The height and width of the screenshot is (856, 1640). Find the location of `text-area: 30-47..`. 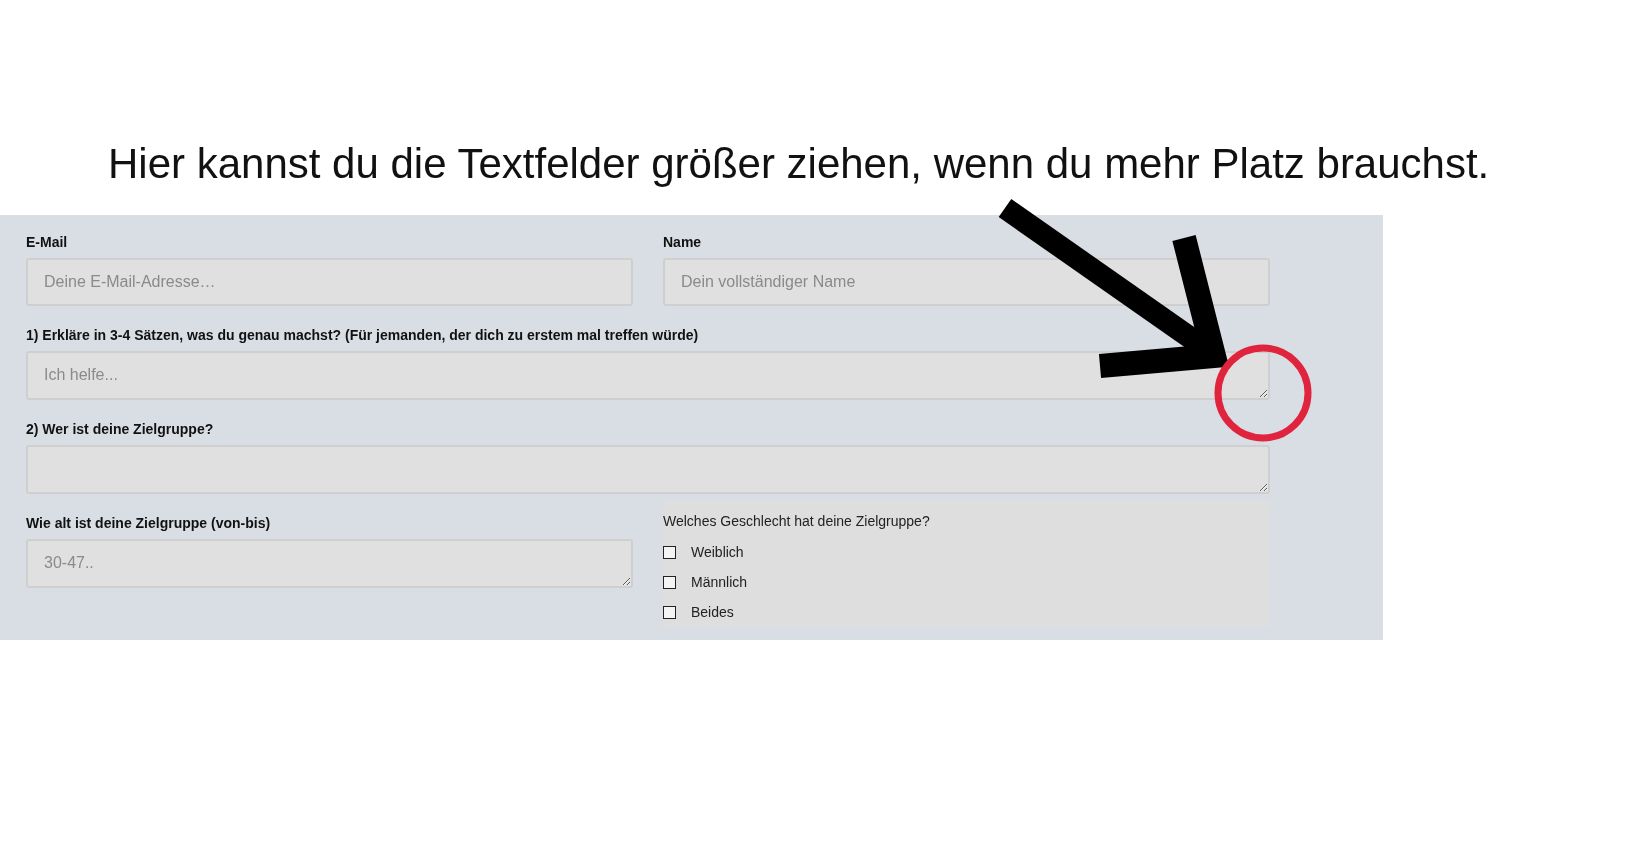

text-area: 30-47.. is located at coordinates (329, 563).